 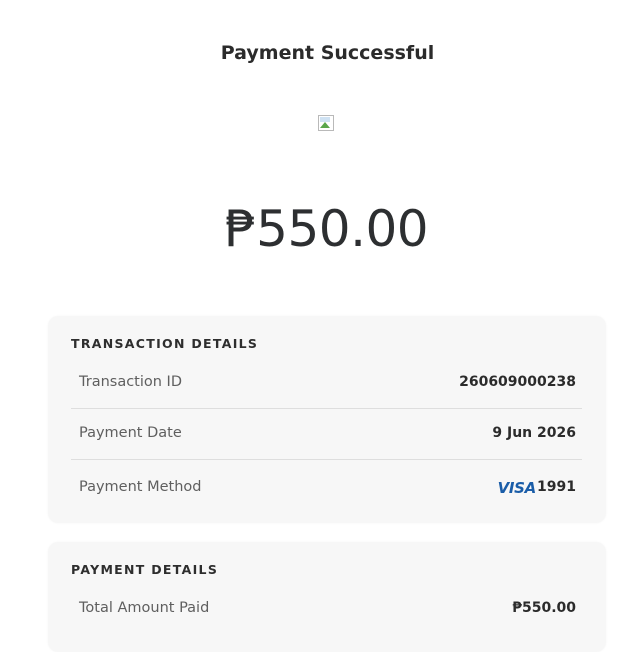 I want to click on card-last-digits: 1991, so click(x=556, y=487).